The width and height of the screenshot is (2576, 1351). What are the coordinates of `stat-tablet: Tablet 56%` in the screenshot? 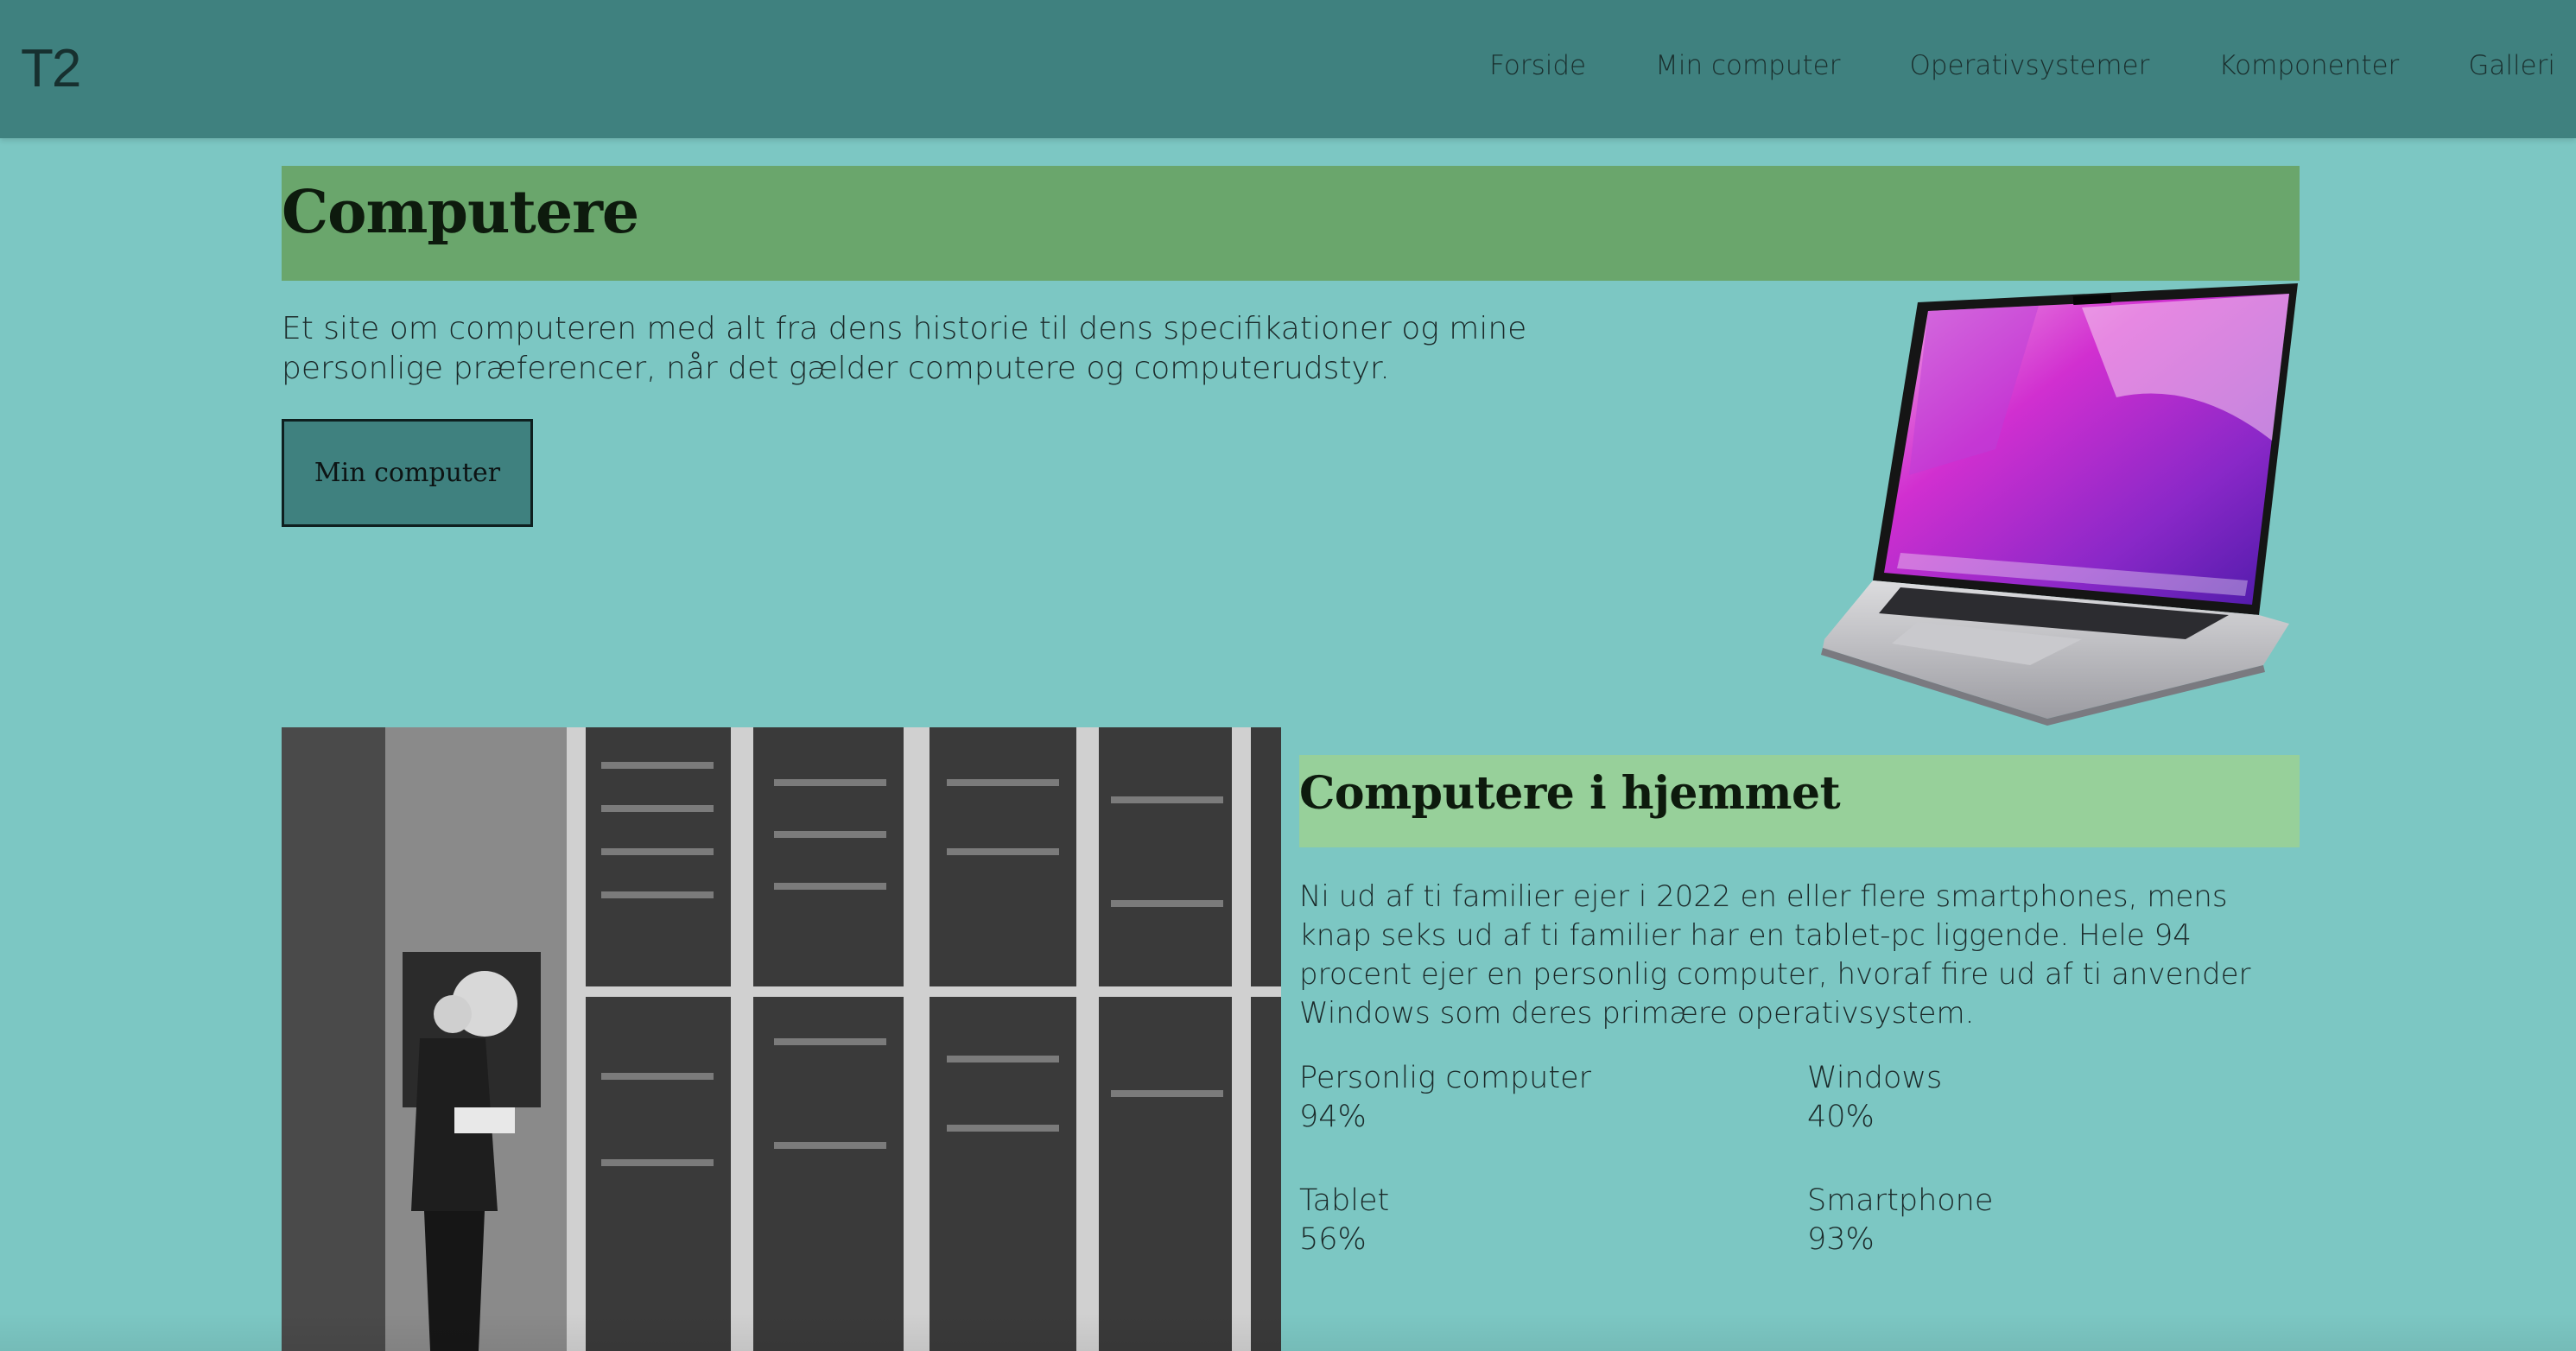 It's located at (1541, 1221).